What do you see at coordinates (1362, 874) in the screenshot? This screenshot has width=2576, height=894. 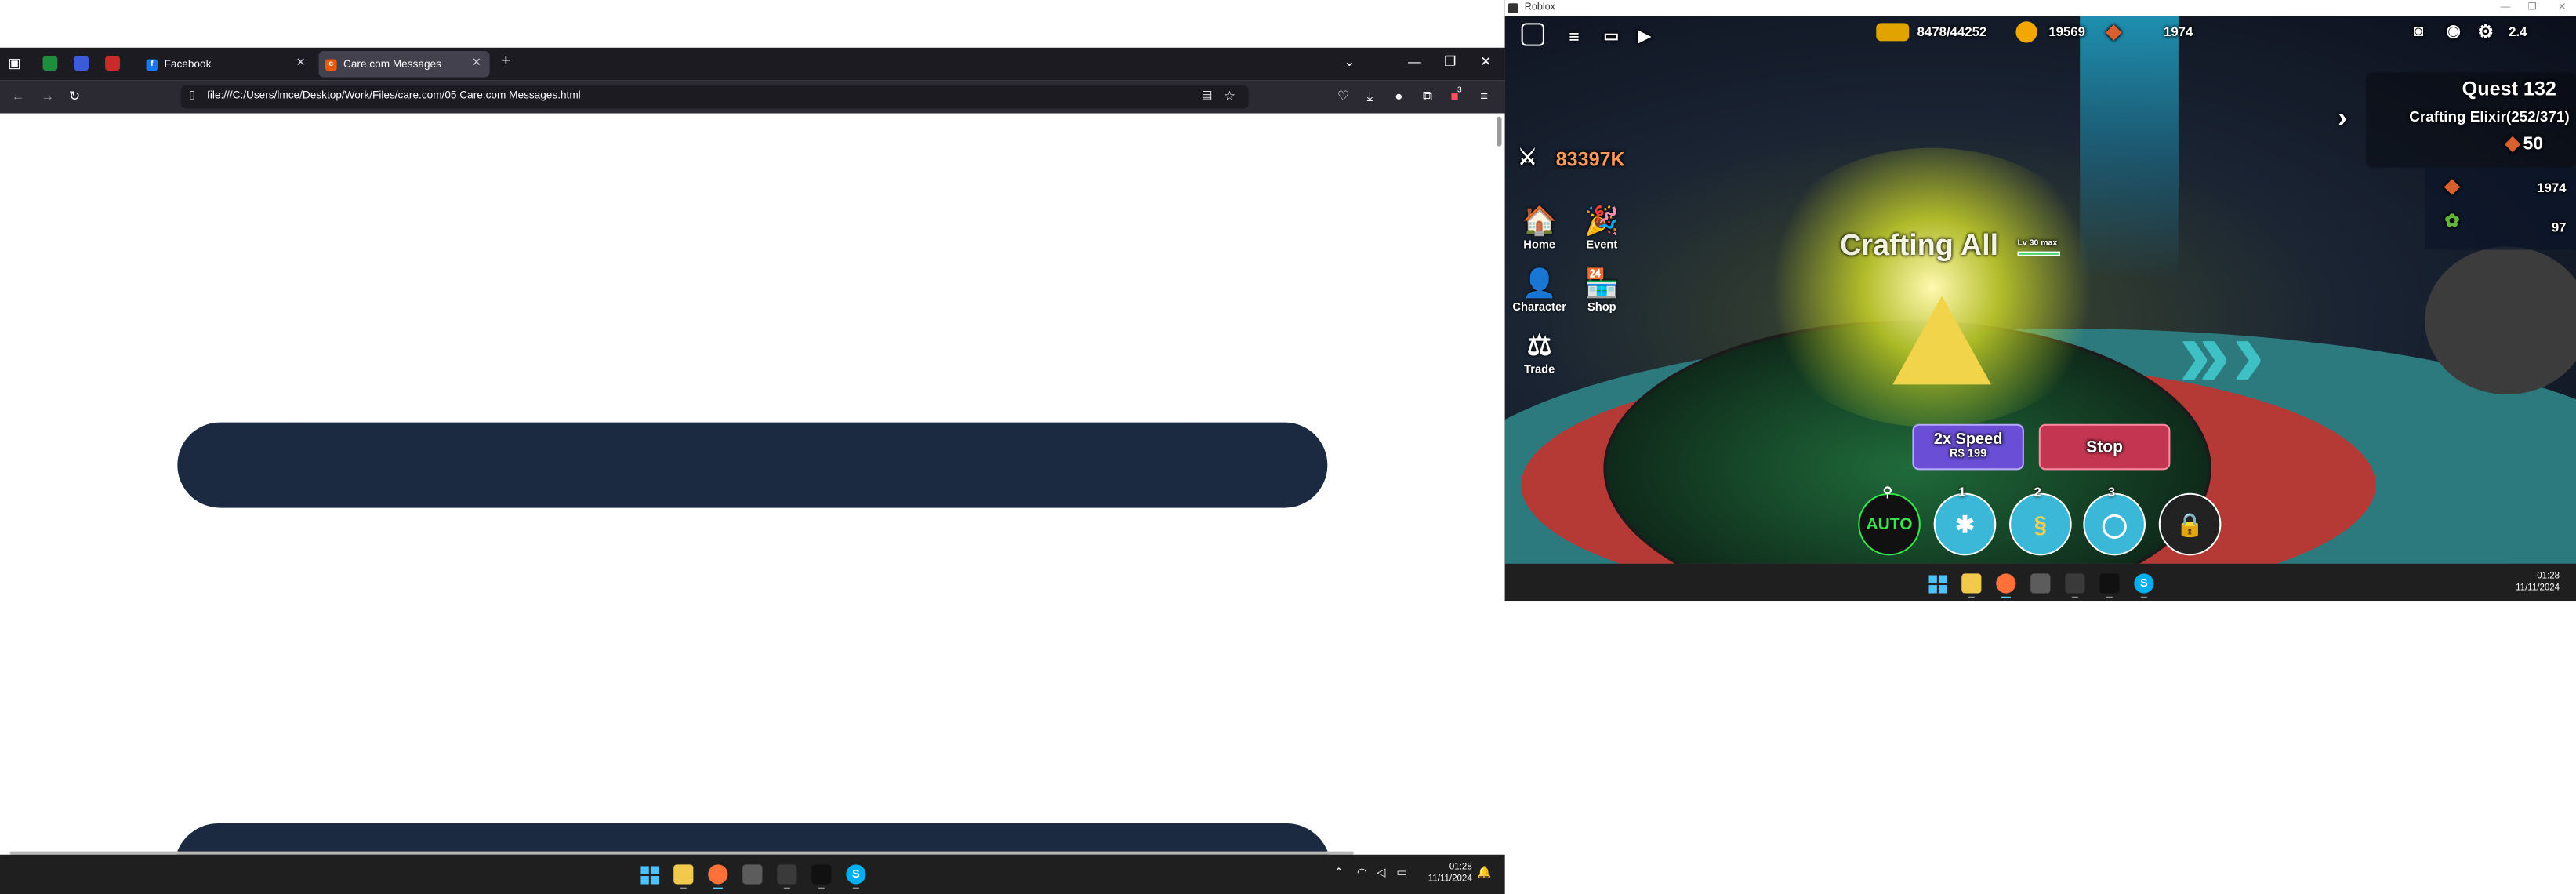 I see `wifi-icon: ◠` at bounding box center [1362, 874].